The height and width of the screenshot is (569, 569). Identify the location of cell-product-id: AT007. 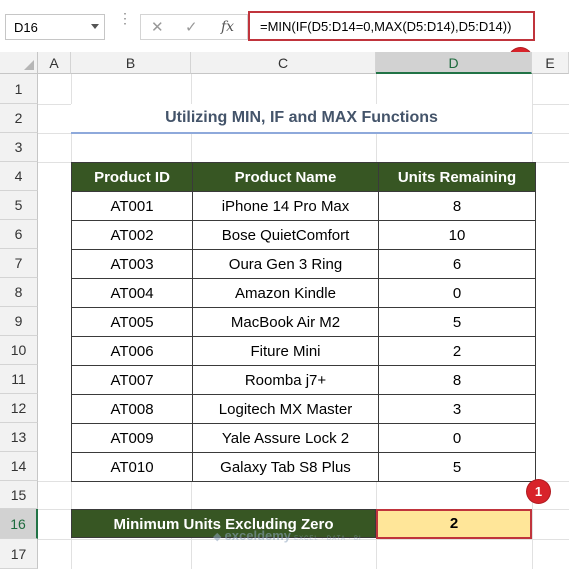
(132, 380).